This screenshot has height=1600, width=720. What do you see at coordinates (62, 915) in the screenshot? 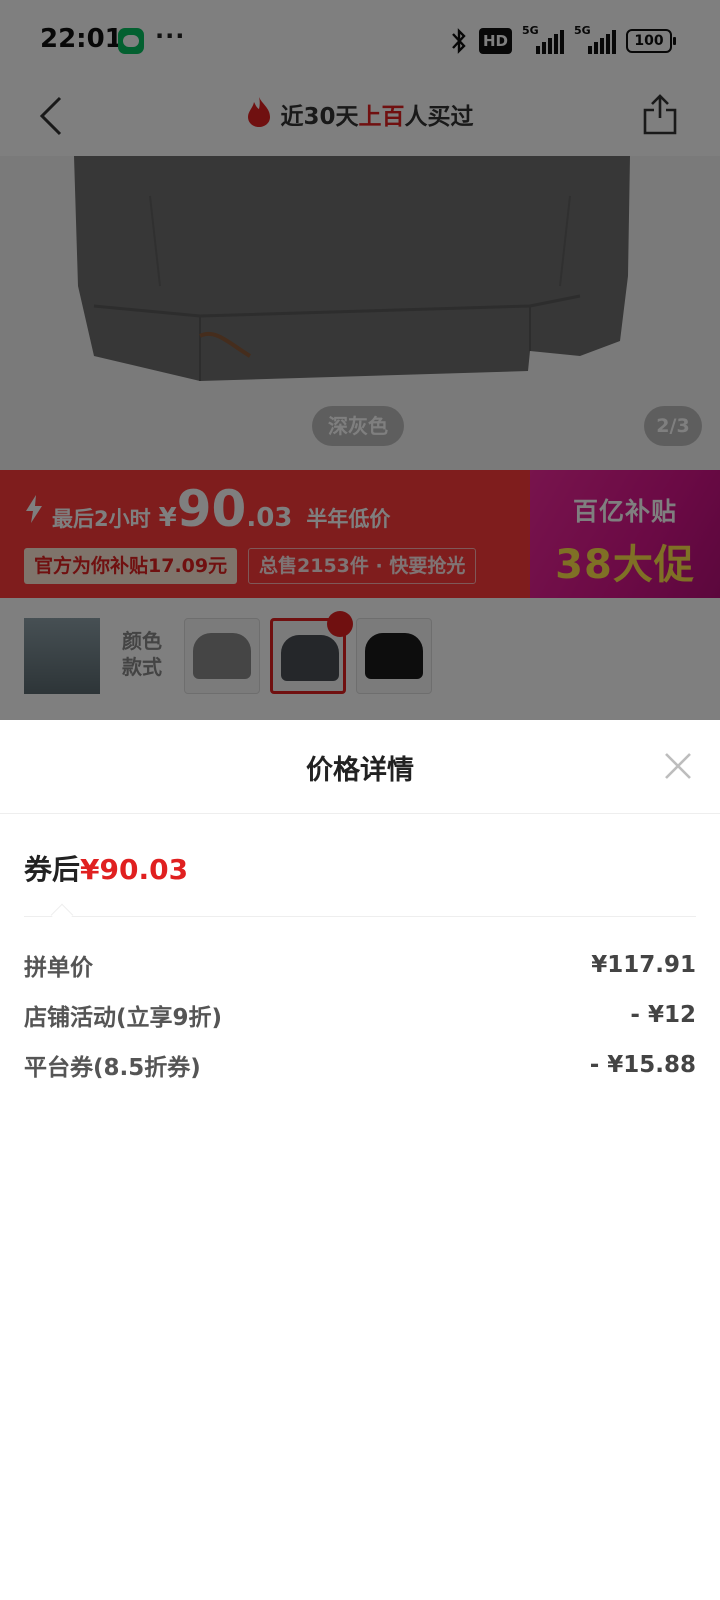
I see `divider-pointer` at bounding box center [62, 915].